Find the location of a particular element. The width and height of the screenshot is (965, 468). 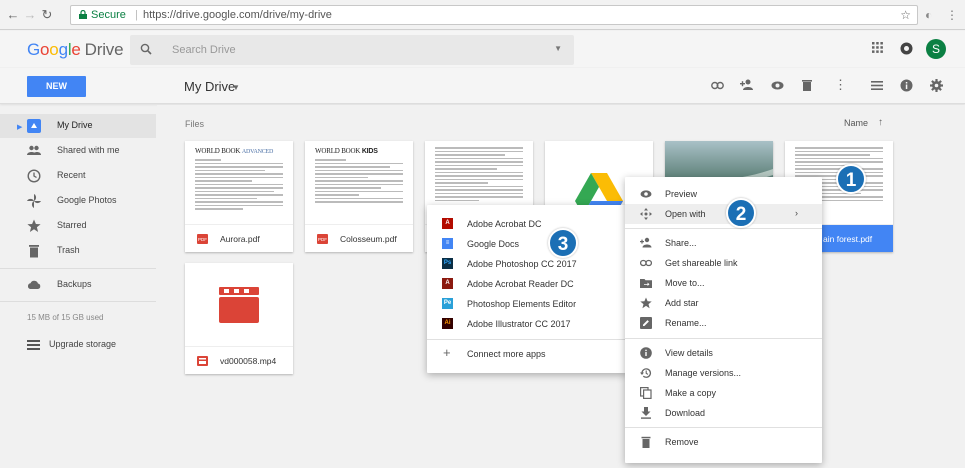

menu-item-label: Open with is located at coordinates (685, 214).